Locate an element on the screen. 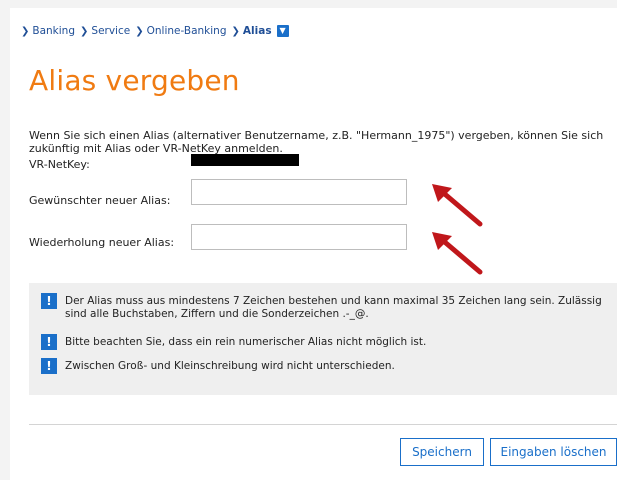  divider is located at coordinates (323, 424).